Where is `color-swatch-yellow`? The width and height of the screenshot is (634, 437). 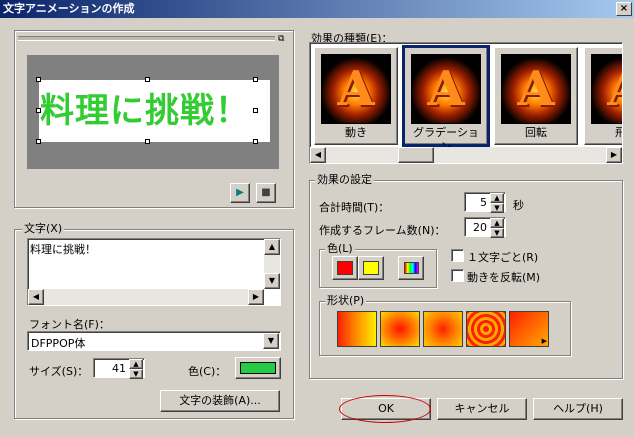 color-swatch-yellow is located at coordinates (371, 268).